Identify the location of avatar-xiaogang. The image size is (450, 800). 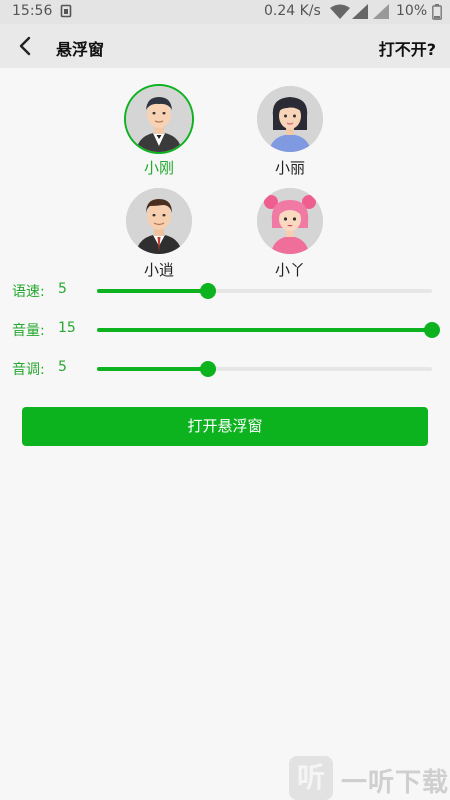
(159, 119).